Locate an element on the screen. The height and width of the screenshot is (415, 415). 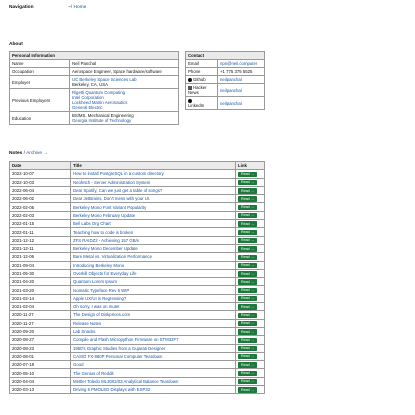
table-row: 2021-02-04 Oh sorry, I was on mute! Read → is located at coordinates (137, 307).